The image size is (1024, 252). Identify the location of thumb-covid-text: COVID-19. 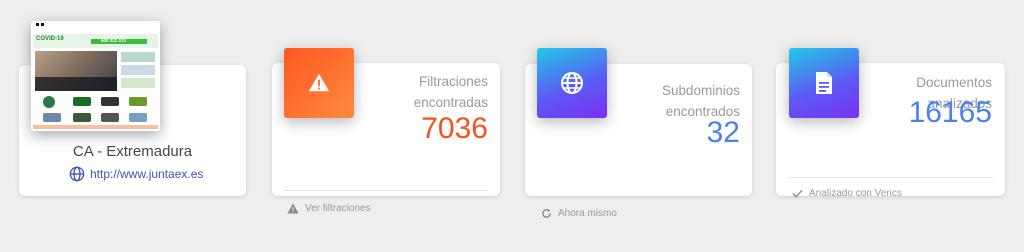
(50, 39).